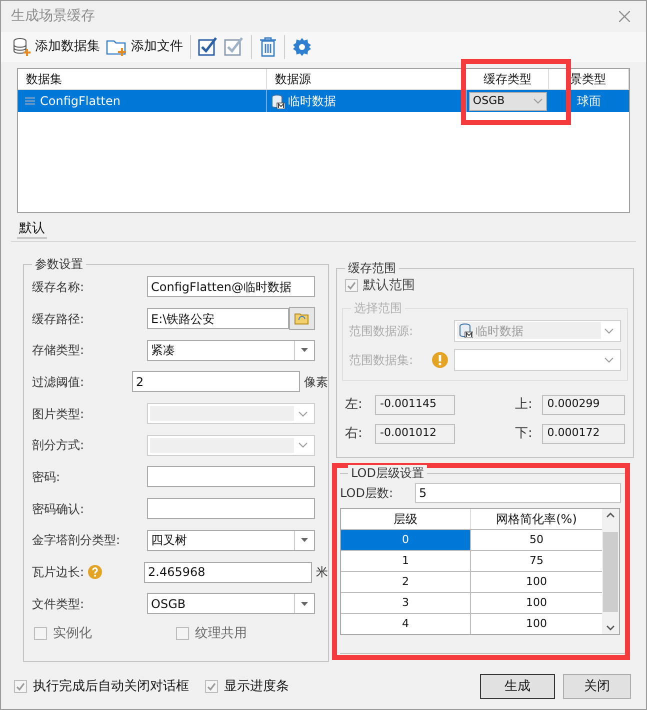 The width and height of the screenshot is (647, 710). What do you see at coordinates (231, 603) in the screenshot?
I see `dropdown: OSGB` at bounding box center [231, 603].